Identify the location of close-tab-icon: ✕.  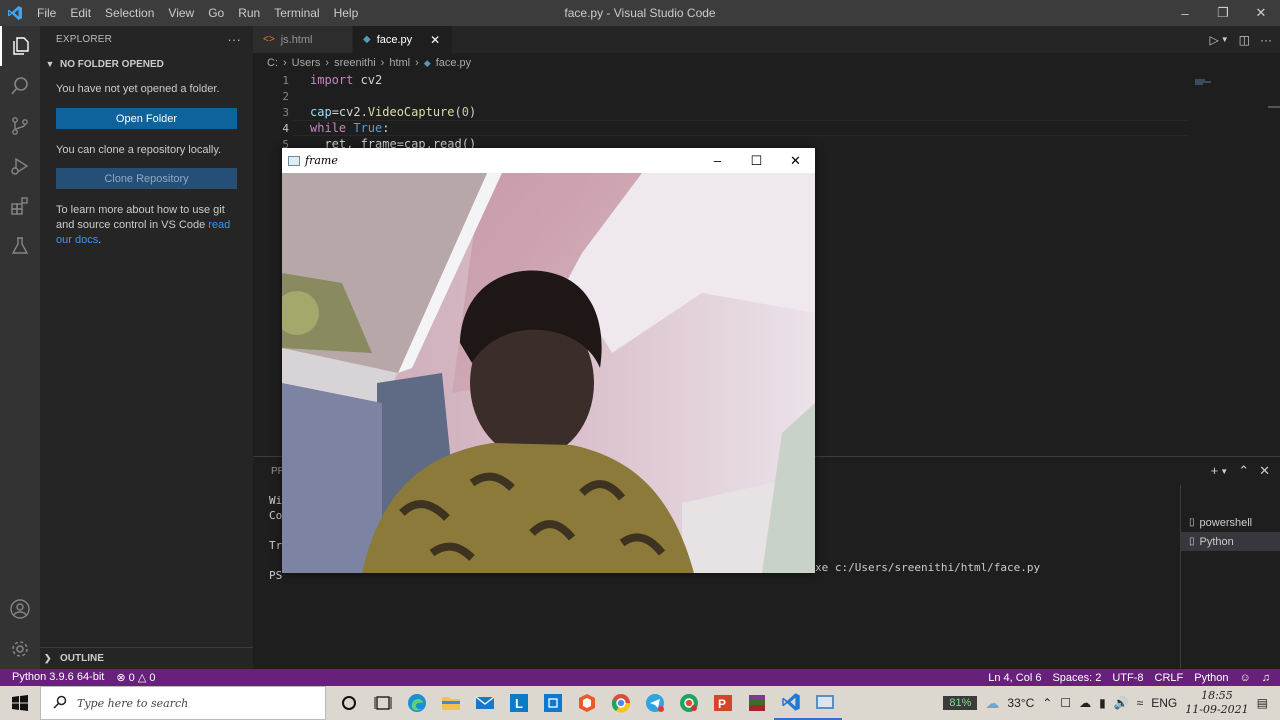
(435, 40).